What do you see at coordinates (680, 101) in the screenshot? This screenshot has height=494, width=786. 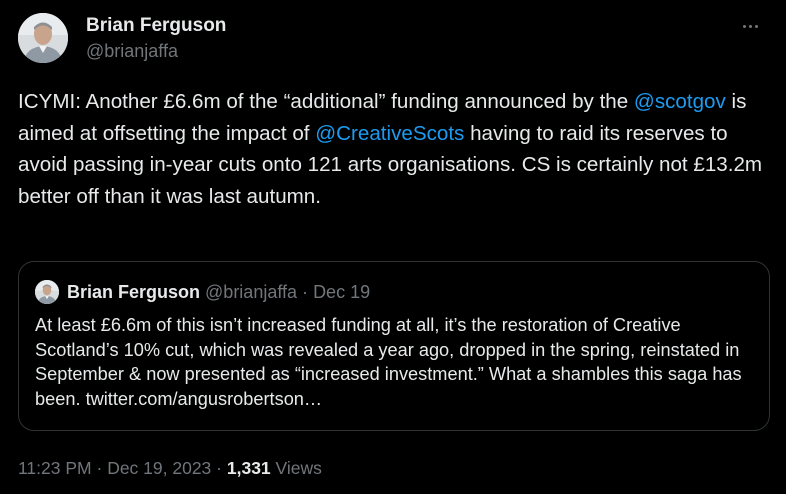 I see `mention-link-scotgov: @scotgov` at bounding box center [680, 101].